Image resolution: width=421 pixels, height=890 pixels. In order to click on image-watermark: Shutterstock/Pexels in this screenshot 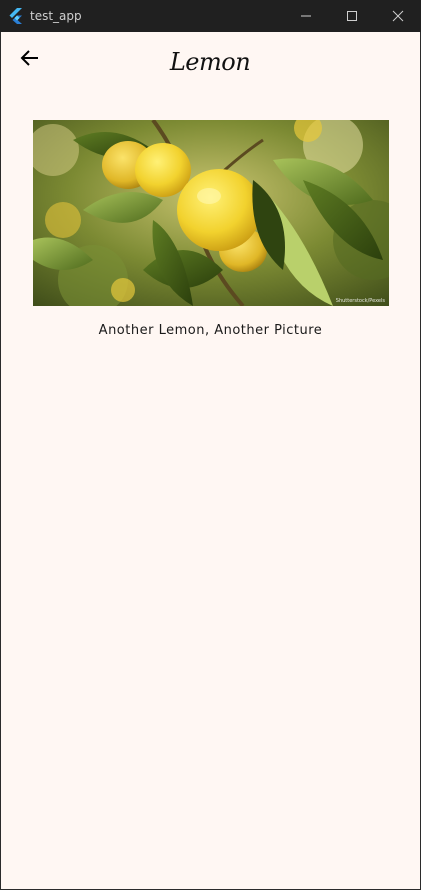, I will do `click(361, 301)`.